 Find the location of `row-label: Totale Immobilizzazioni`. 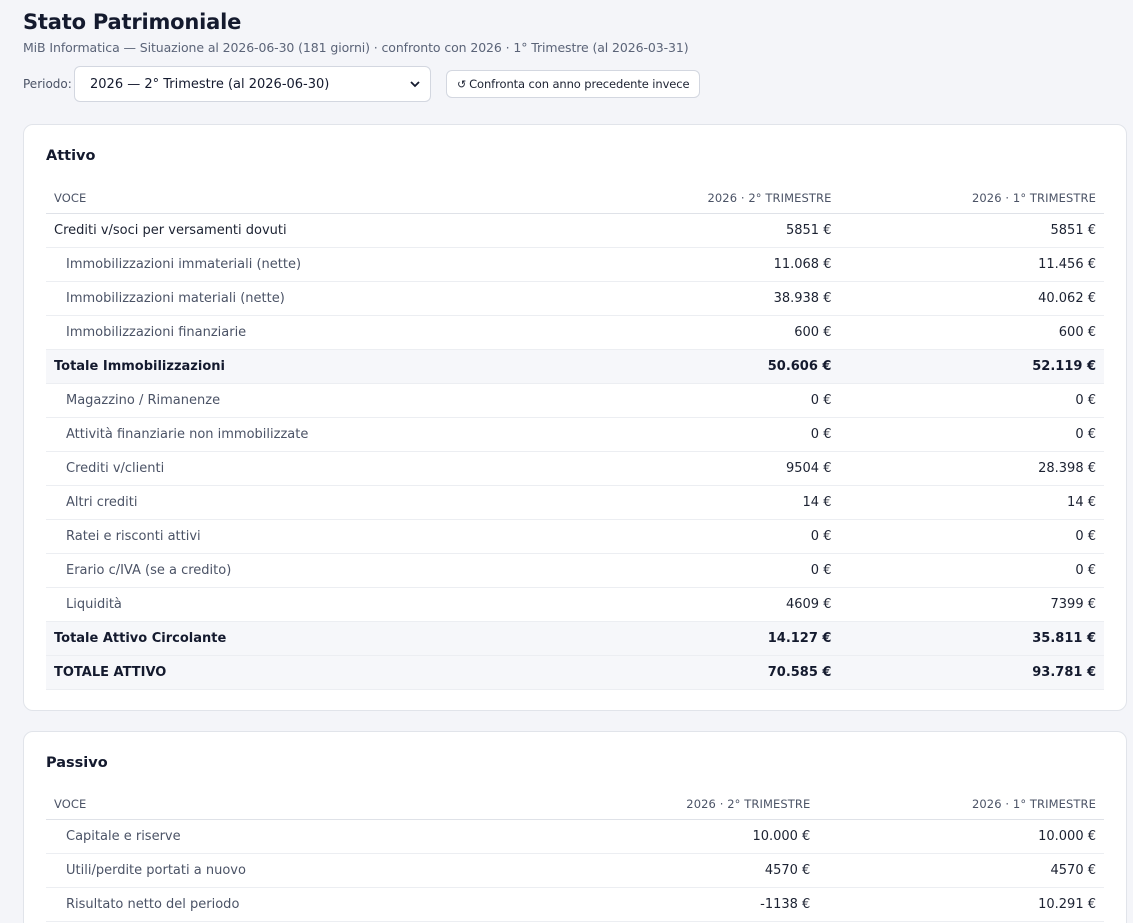

row-label: Totale Immobilizzazioni is located at coordinates (337, 366).